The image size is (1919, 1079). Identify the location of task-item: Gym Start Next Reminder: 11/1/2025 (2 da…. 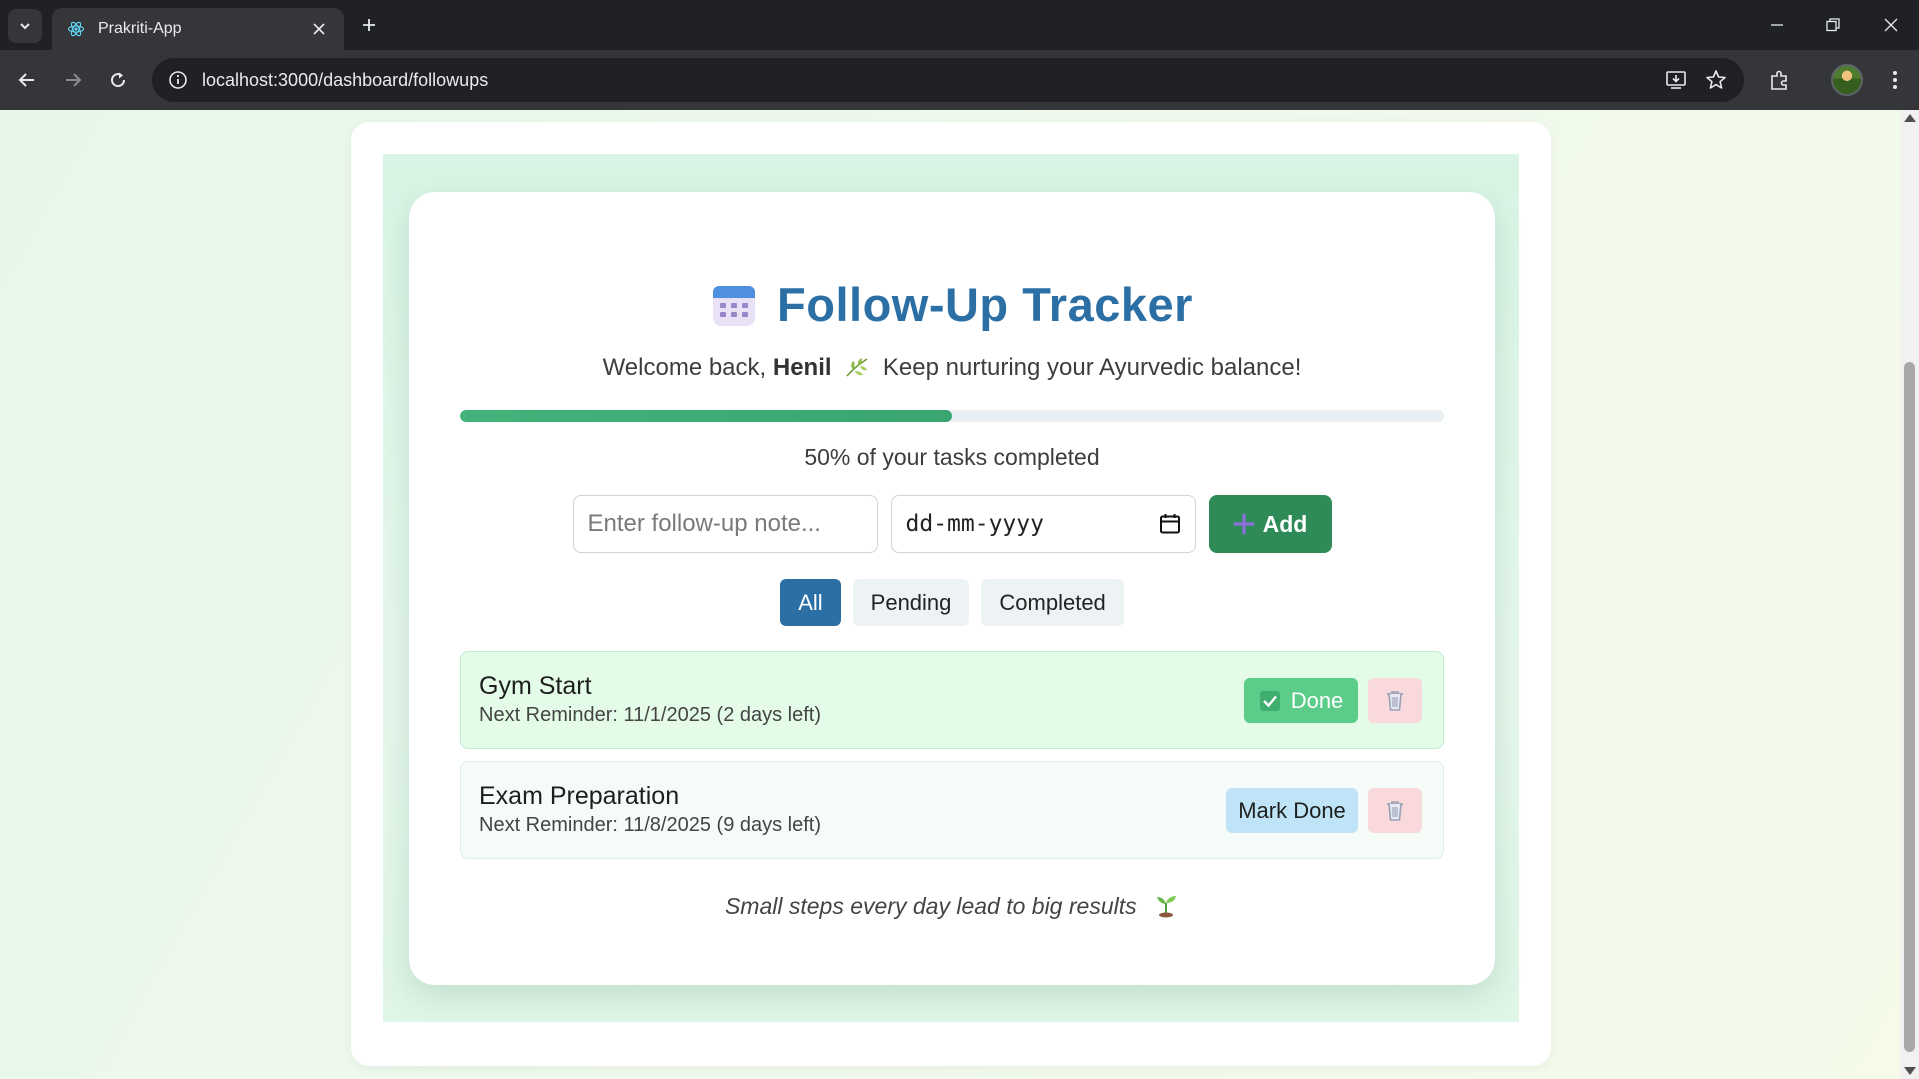
(952, 700).